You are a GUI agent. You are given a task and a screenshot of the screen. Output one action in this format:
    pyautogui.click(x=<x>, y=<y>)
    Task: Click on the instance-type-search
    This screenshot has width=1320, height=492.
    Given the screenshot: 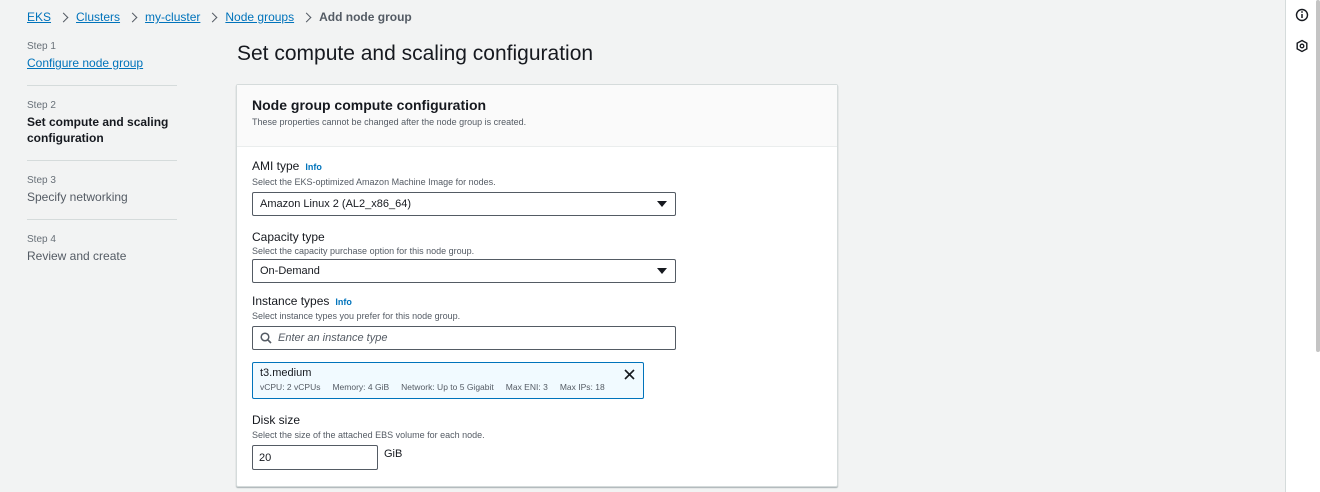 What is the action you would take?
    pyautogui.click(x=464, y=338)
    